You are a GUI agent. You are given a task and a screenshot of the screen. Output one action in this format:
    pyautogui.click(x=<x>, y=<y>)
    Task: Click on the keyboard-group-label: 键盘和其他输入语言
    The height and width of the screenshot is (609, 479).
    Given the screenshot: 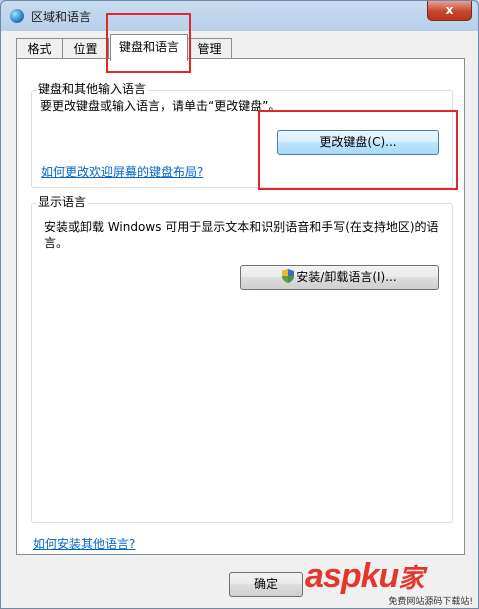 What is the action you would take?
    pyautogui.click(x=92, y=88)
    